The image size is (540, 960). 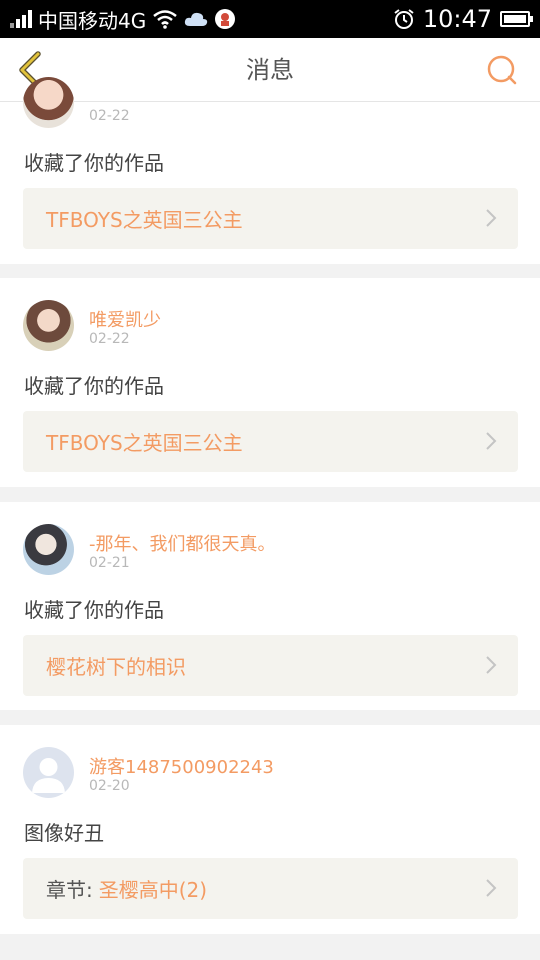 What do you see at coordinates (109, 563) in the screenshot?
I see `message-date: 02-21` at bounding box center [109, 563].